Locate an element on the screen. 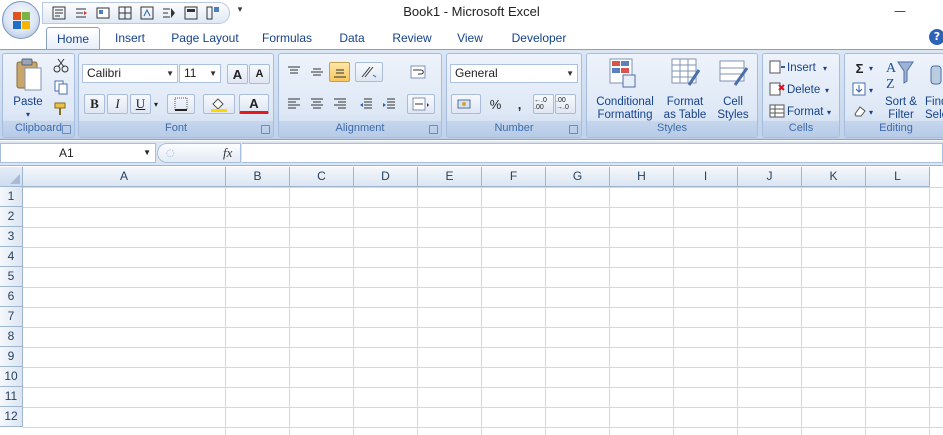  fill-down-icon is located at coordinates (860, 89).